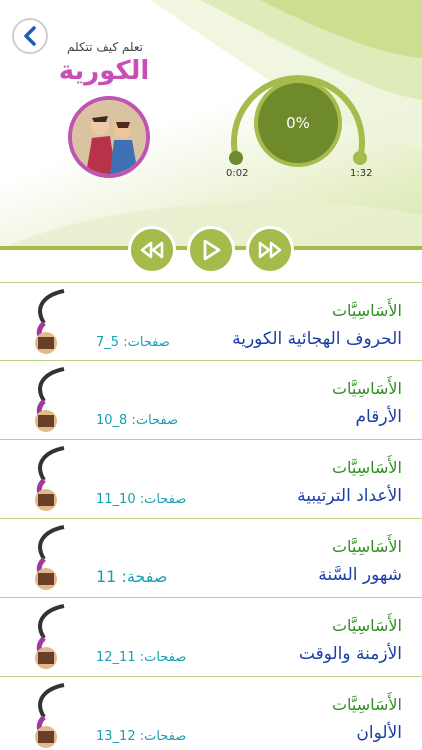 This screenshot has height=750, width=422. What do you see at coordinates (378, 417) in the screenshot?
I see `item-title: الأرقام` at bounding box center [378, 417].